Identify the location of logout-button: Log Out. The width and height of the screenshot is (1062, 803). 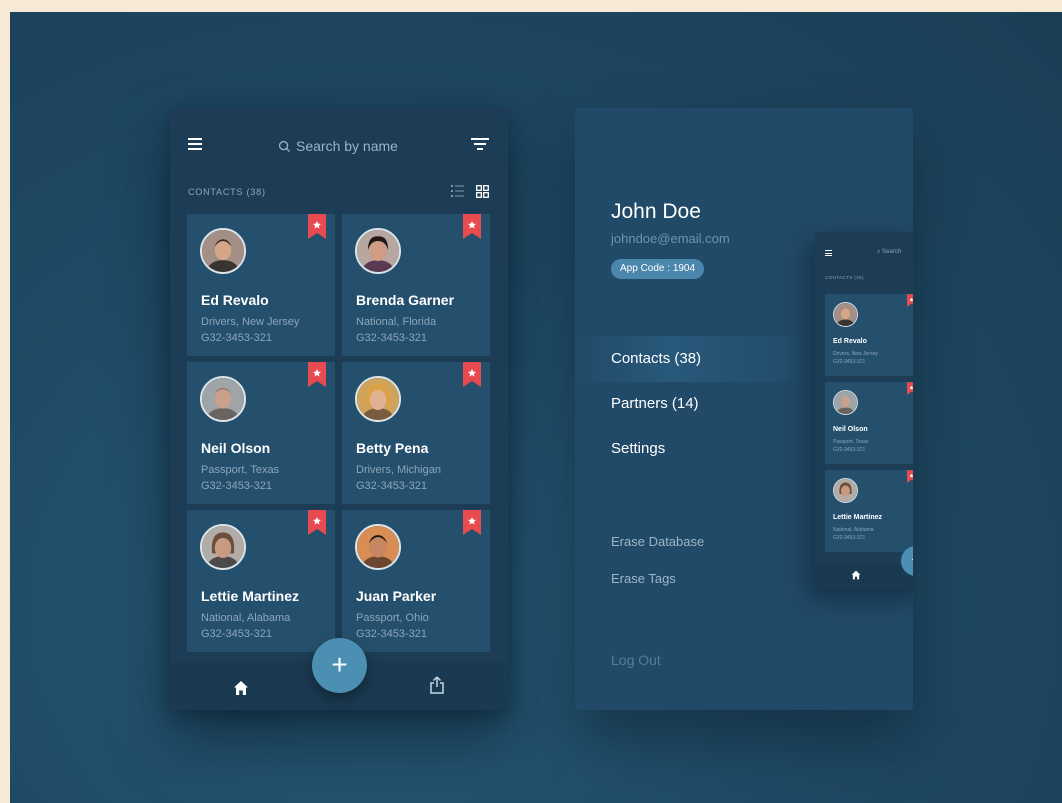
(636, 660).